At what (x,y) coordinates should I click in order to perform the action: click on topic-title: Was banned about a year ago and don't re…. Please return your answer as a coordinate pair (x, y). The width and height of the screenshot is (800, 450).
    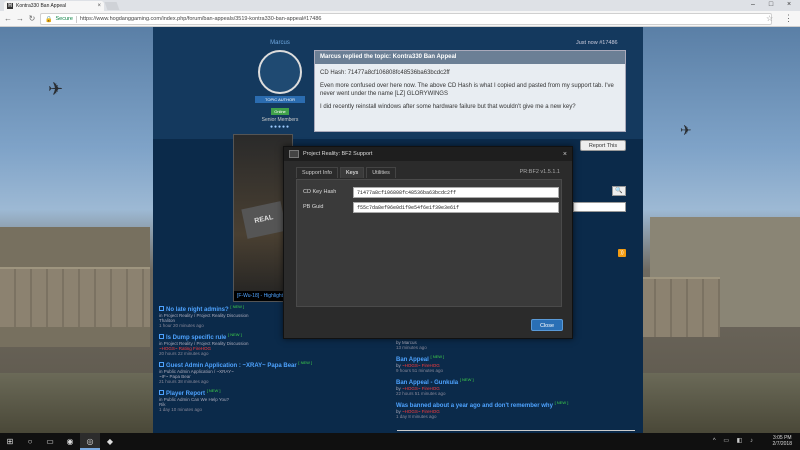
    Looking at the image, I should click on (513, 404).